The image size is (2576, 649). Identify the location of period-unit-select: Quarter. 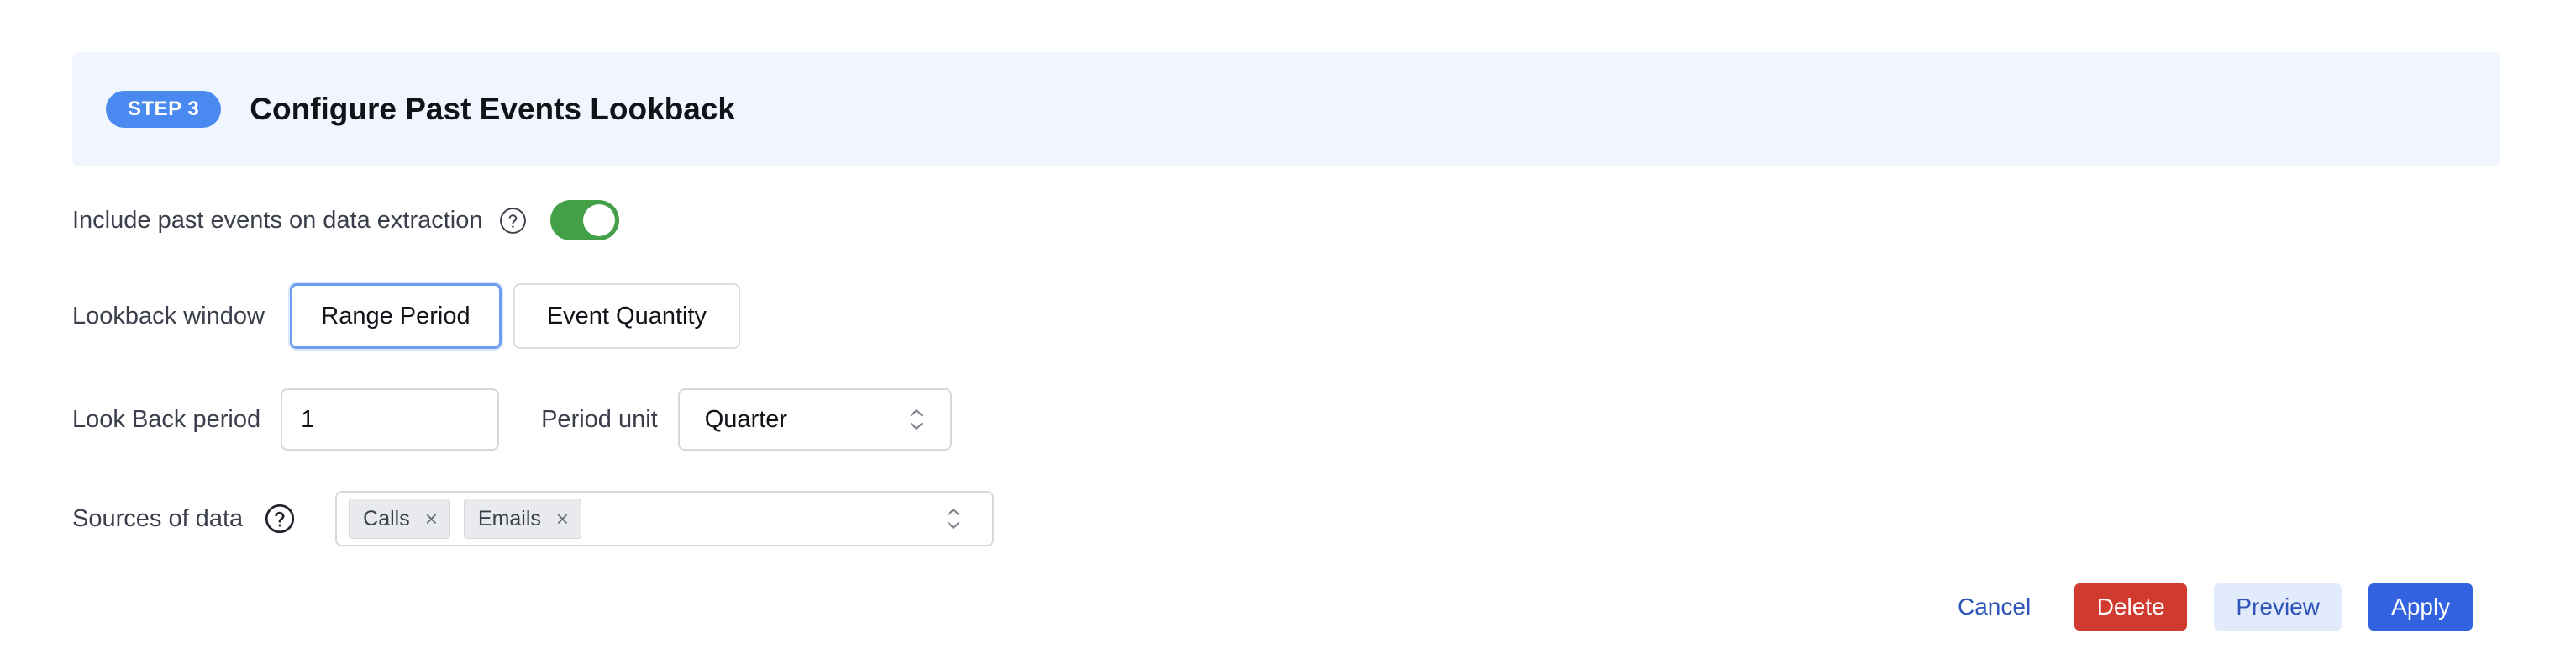
(814, 419).